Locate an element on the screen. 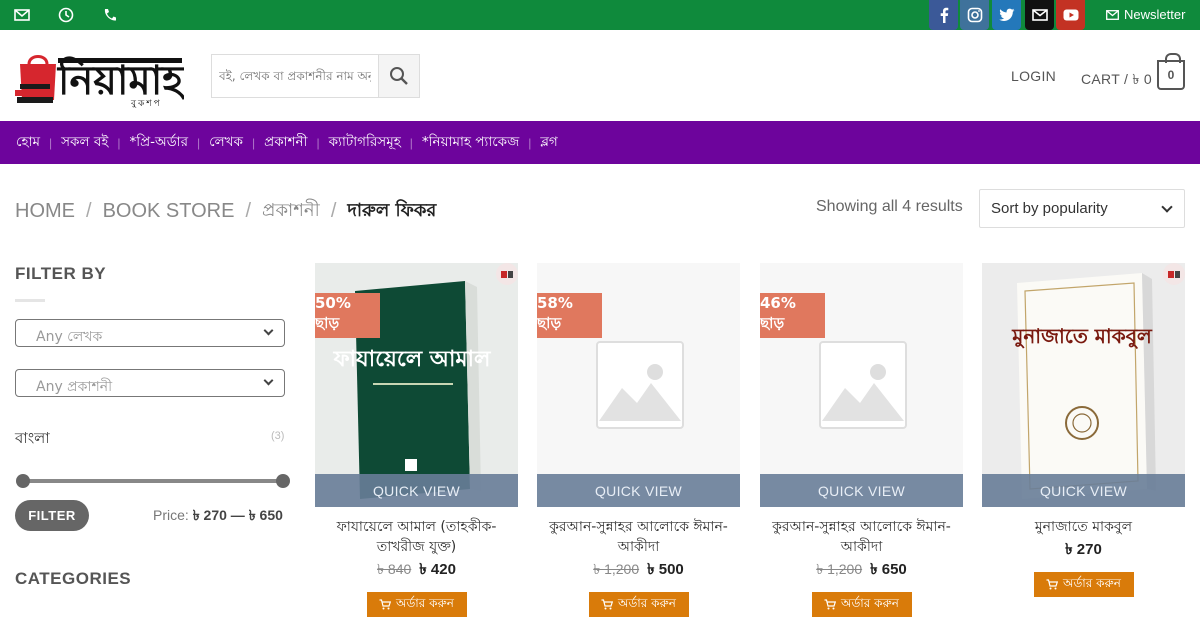 The image size is (1200, 617). nav-item-all-books: সকল বই is located at coordinates (84, 142).